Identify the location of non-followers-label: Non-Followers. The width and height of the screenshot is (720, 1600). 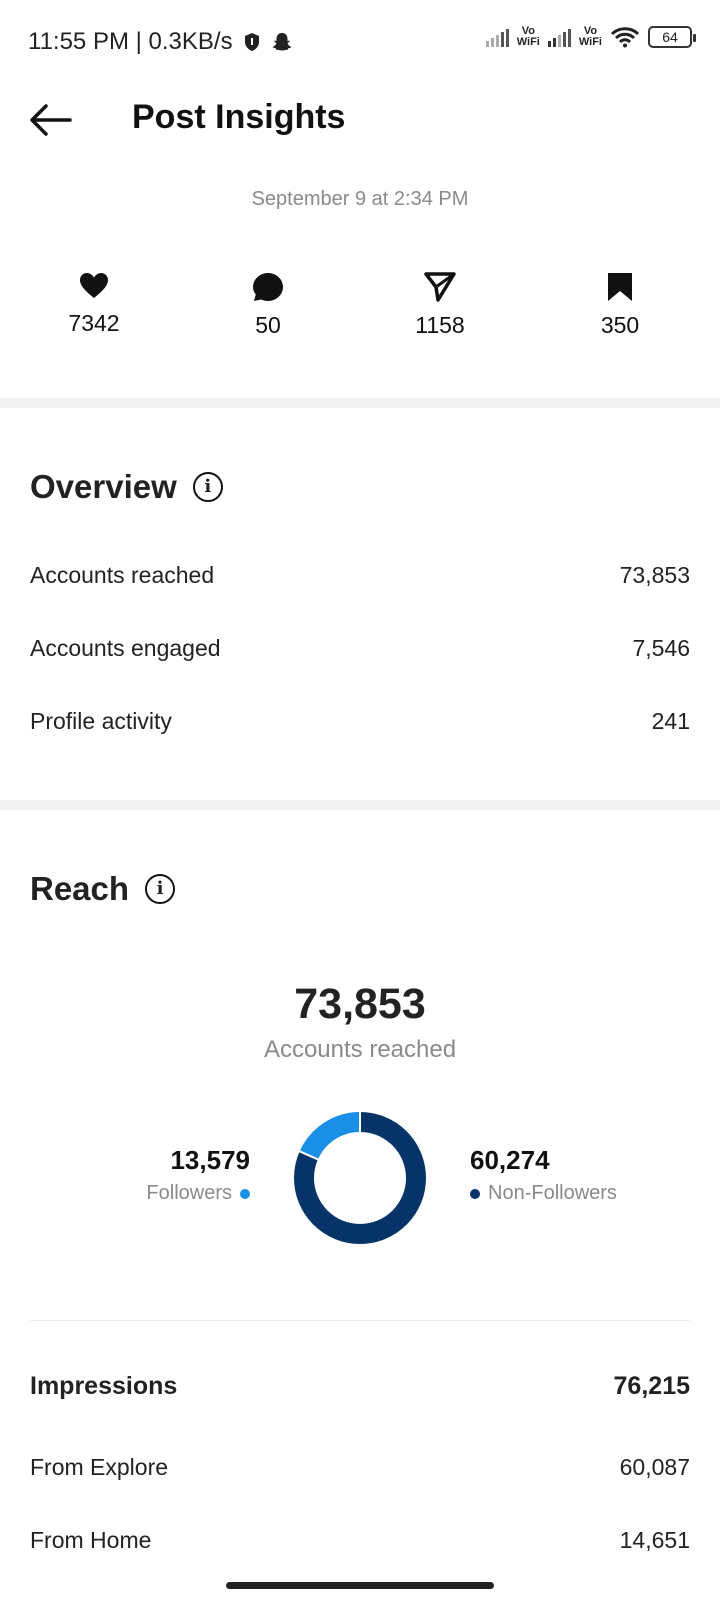
(552, 1193).